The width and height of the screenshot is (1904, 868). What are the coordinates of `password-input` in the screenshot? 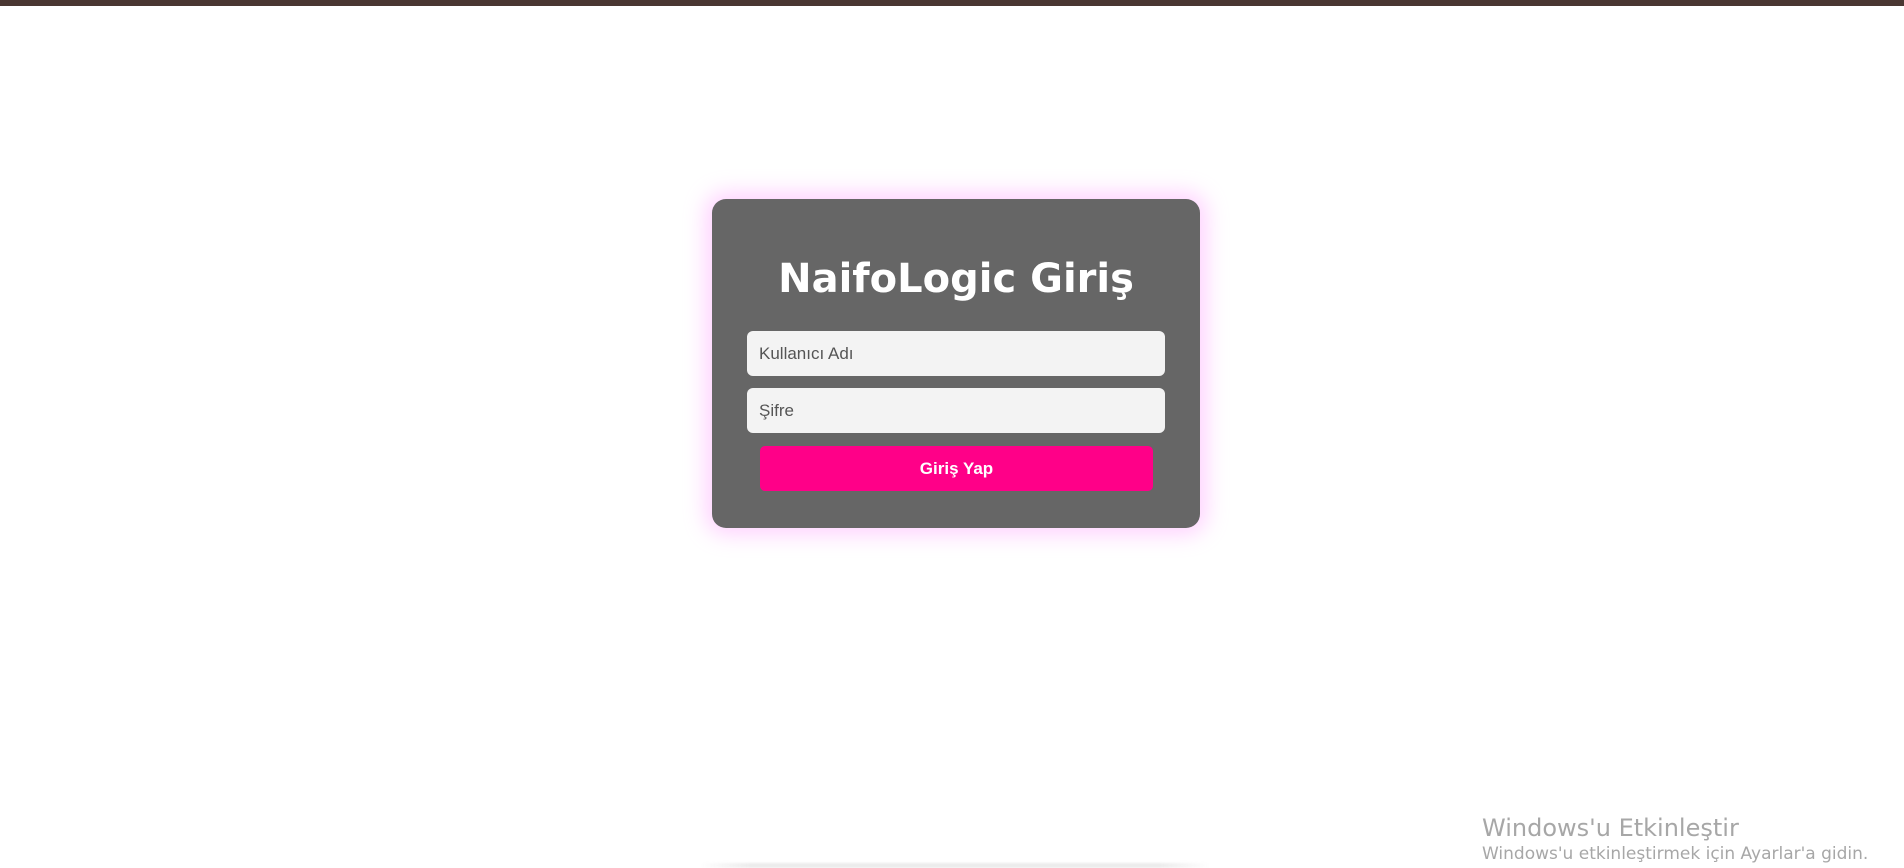 It's located at (956, 410).